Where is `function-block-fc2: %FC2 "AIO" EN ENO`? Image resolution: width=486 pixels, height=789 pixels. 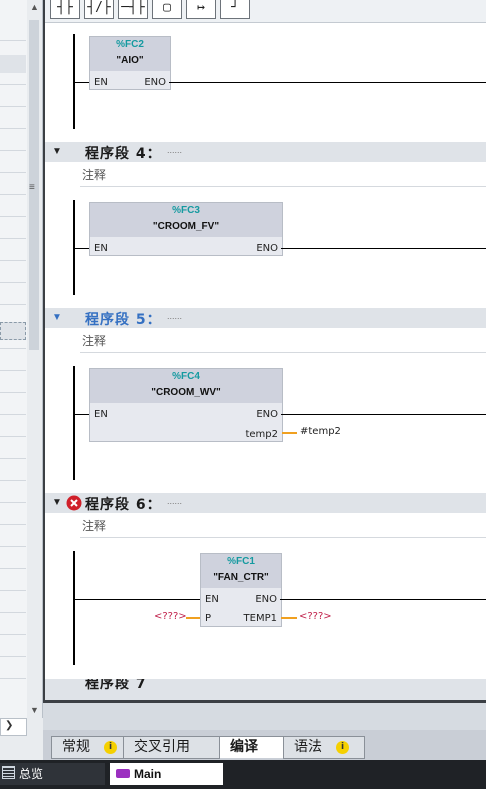
function-block-fc2: %FC2 "AIO" EN ENO is located at coordinates (130, 63).